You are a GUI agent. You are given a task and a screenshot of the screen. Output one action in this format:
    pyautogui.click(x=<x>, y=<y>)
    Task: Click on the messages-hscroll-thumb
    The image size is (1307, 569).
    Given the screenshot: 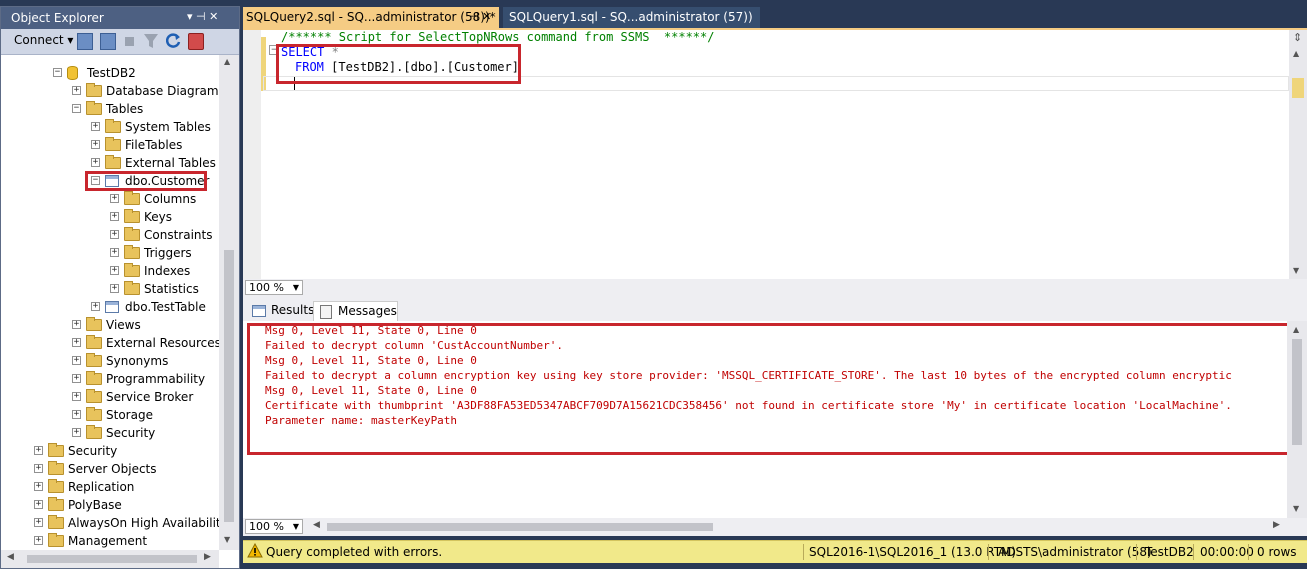 What is the action you would take?
    pyautogui.click(x=520, y=527)
    